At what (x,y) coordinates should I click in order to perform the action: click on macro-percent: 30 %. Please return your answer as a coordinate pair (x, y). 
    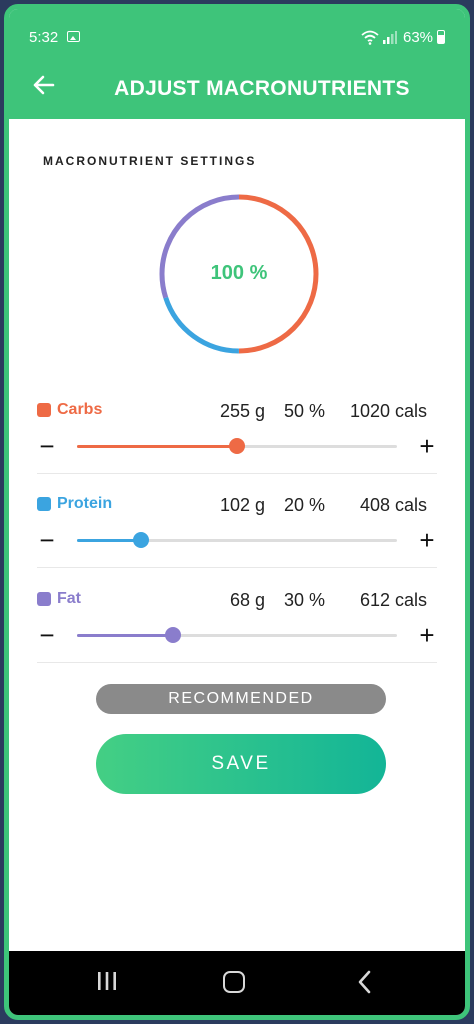
    Looking at the image, I should click on (304, 600).